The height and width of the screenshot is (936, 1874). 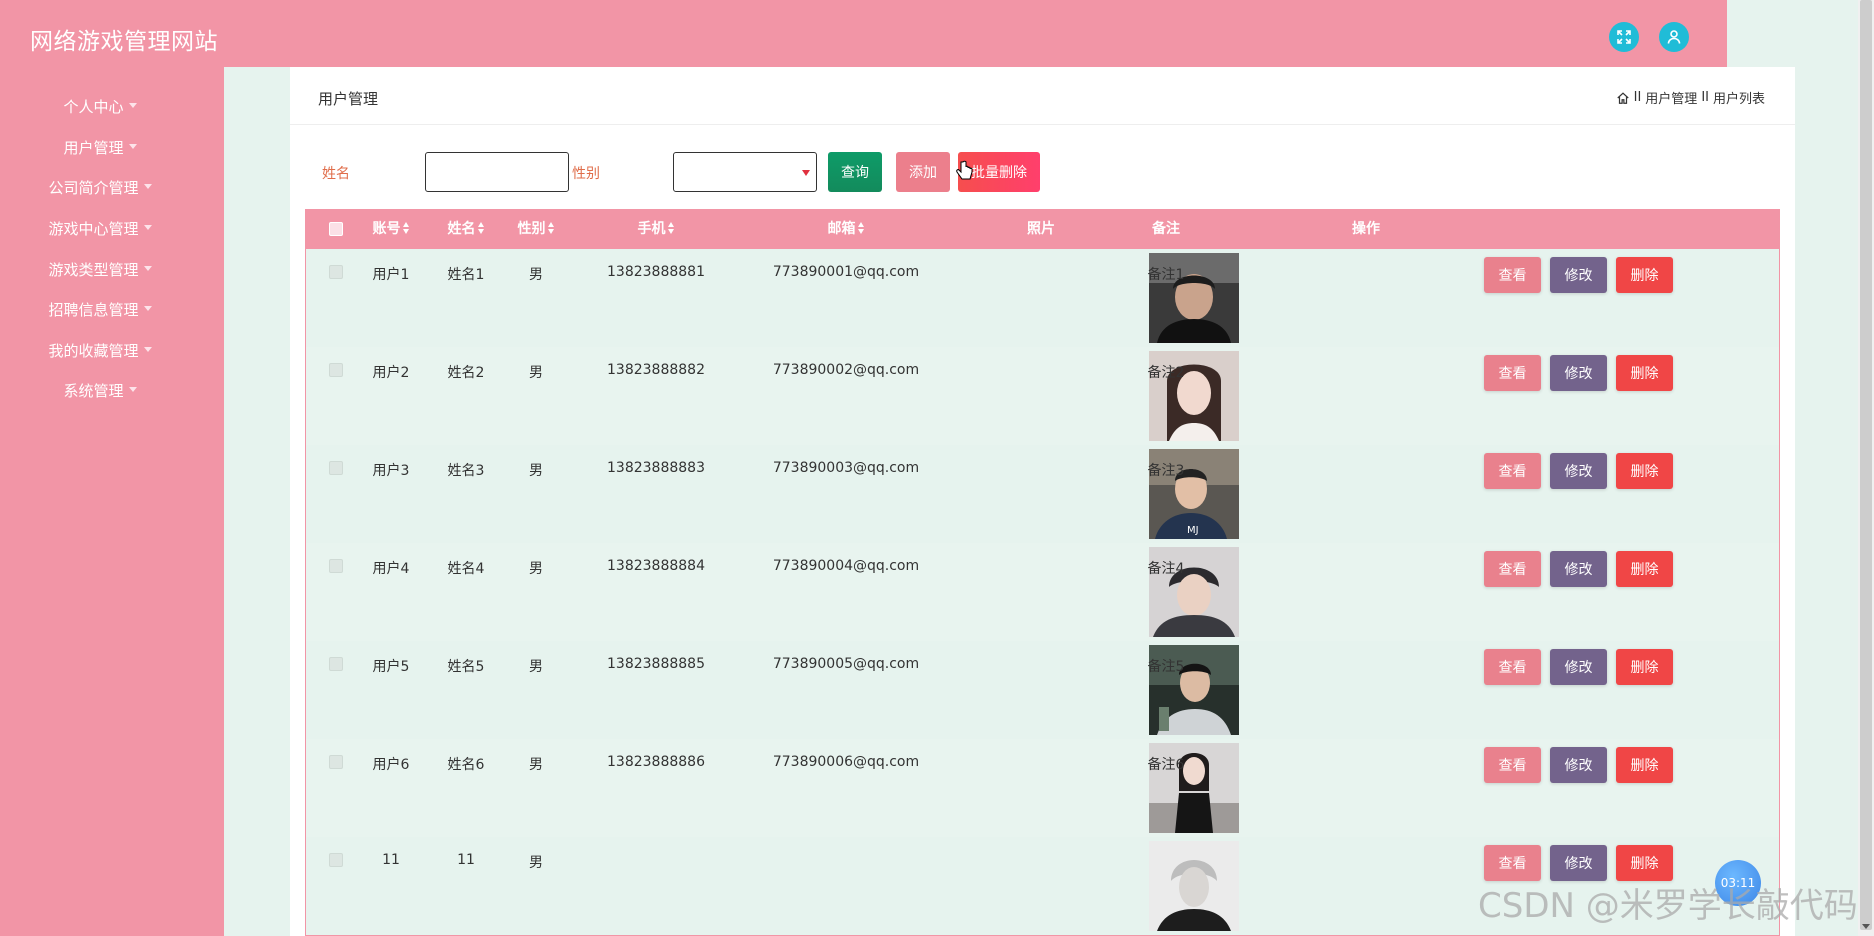 What do you see at coordinates (1166, 471) in the screenshot?
I see `cell-remark: 备注3` at bounding box center [1166, 471].